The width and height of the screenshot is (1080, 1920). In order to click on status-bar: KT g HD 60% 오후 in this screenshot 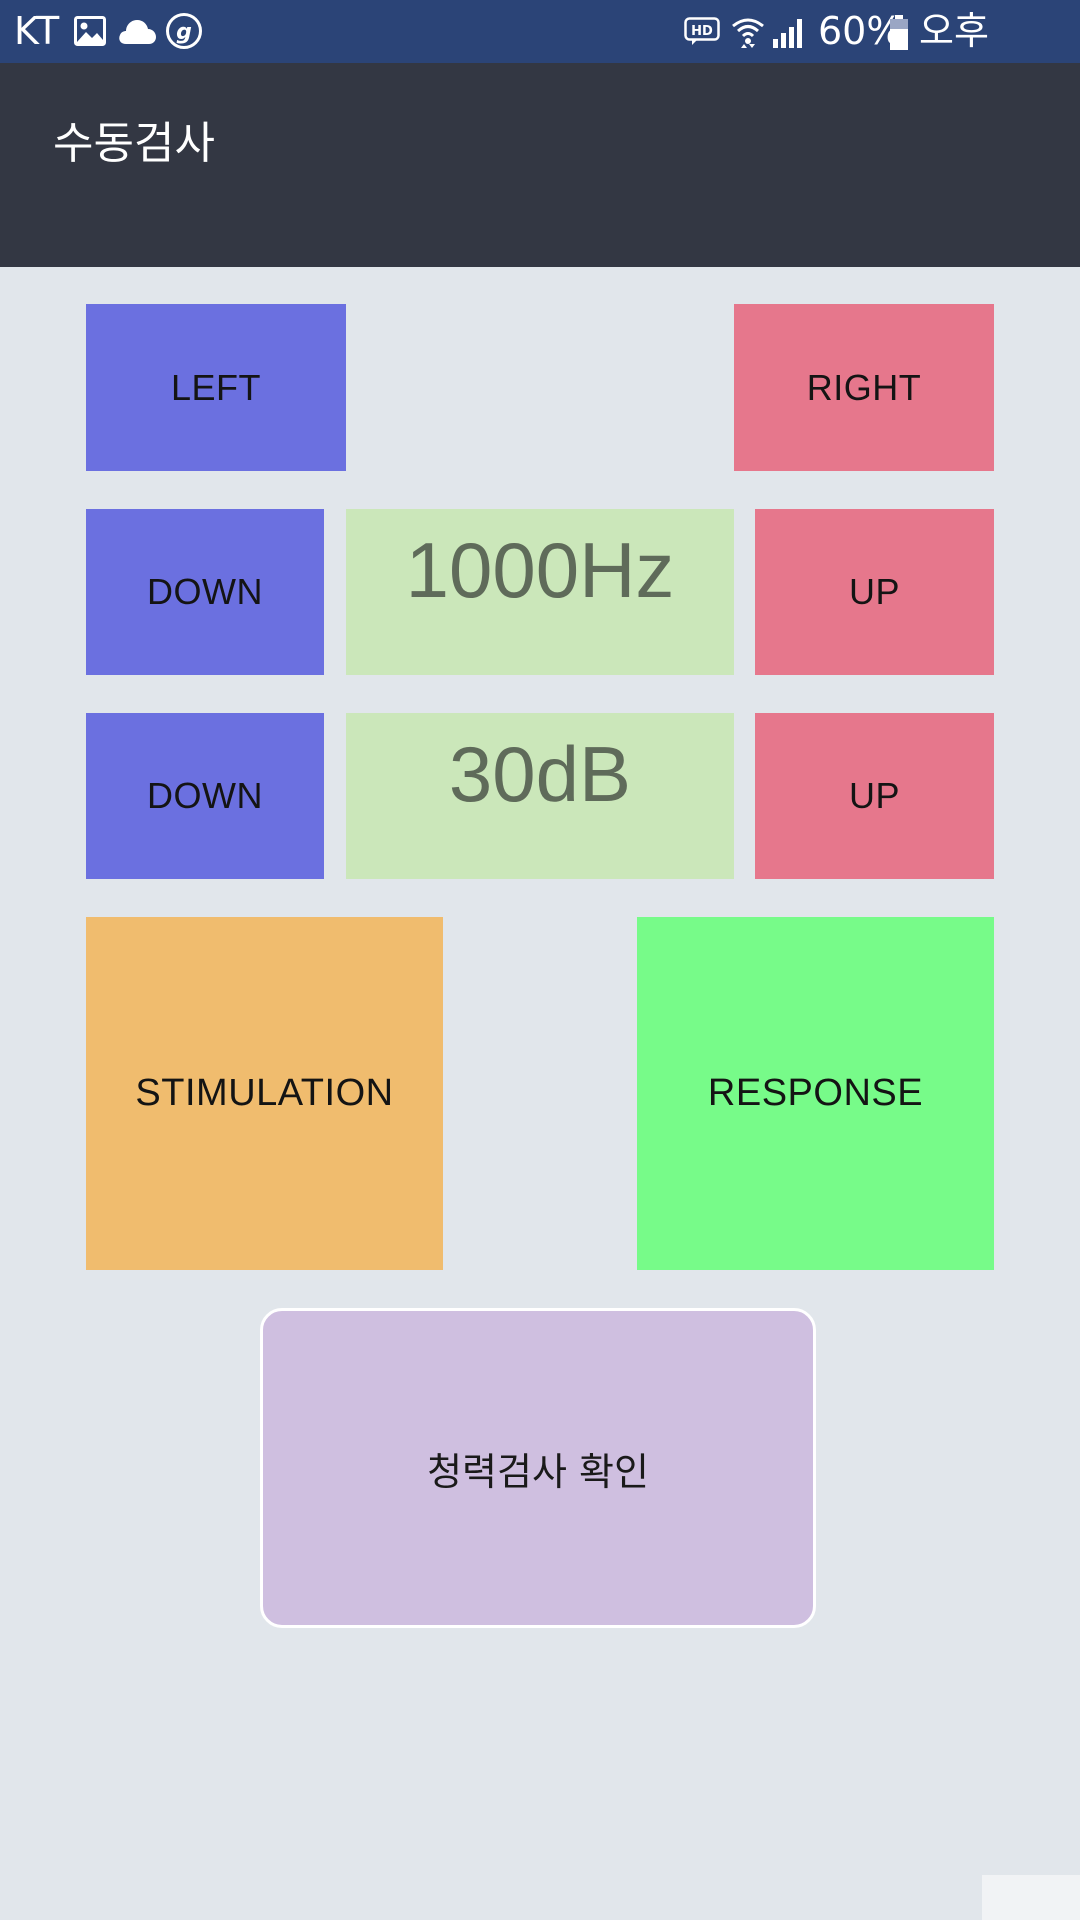, I will do `click(540, 58)`.